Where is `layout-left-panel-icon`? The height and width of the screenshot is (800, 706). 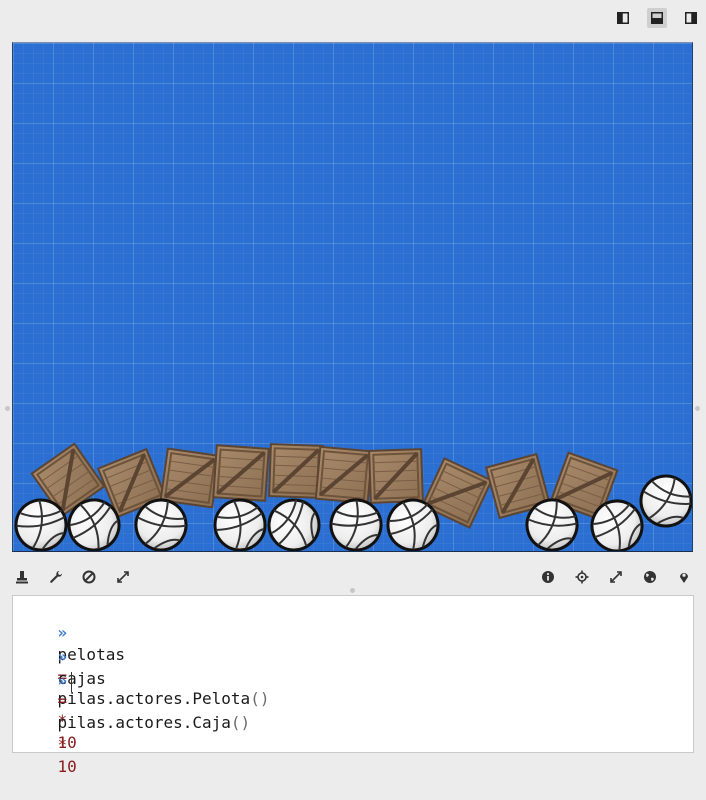
layout-left-panel-icon is located at coordinates (623, 18).